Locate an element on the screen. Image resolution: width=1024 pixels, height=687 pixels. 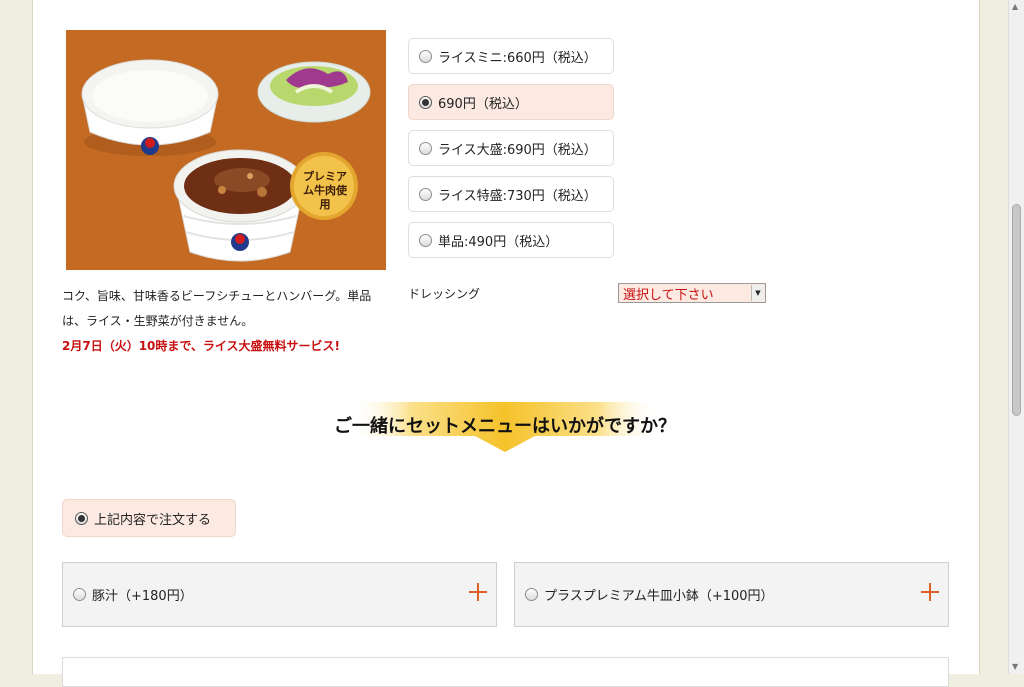
option-regular: 690円（税込） is located at coordinates (511, 102).